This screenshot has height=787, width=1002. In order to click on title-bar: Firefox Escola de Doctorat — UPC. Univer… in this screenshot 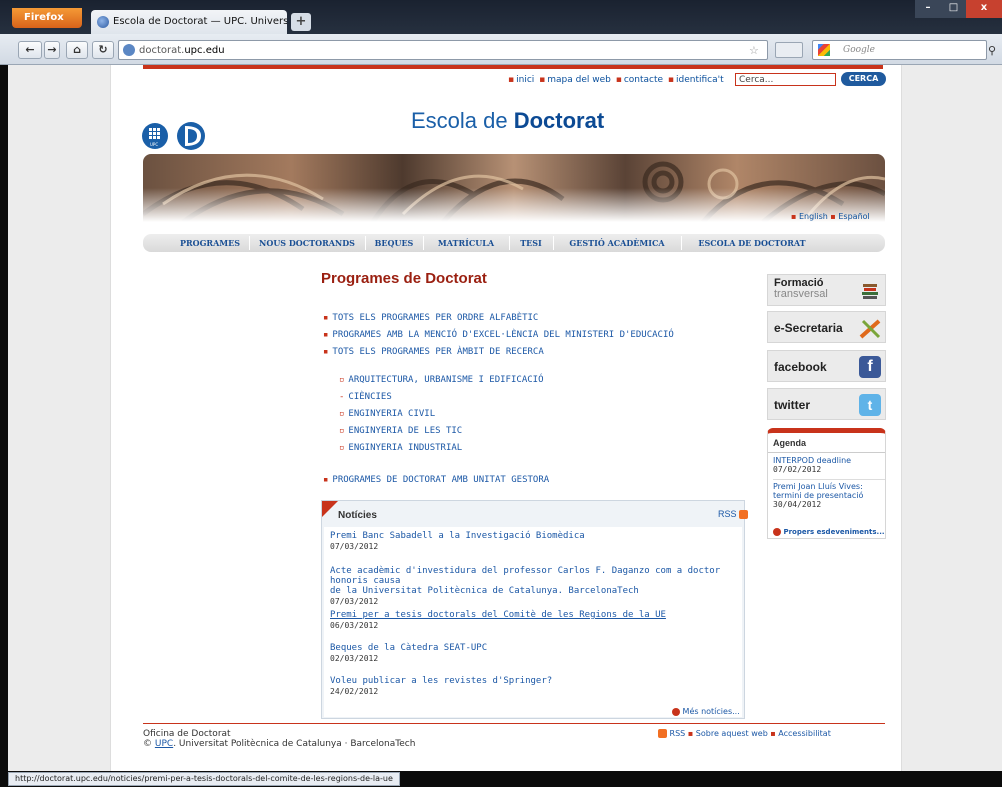, I will do `click(501, 17)`.